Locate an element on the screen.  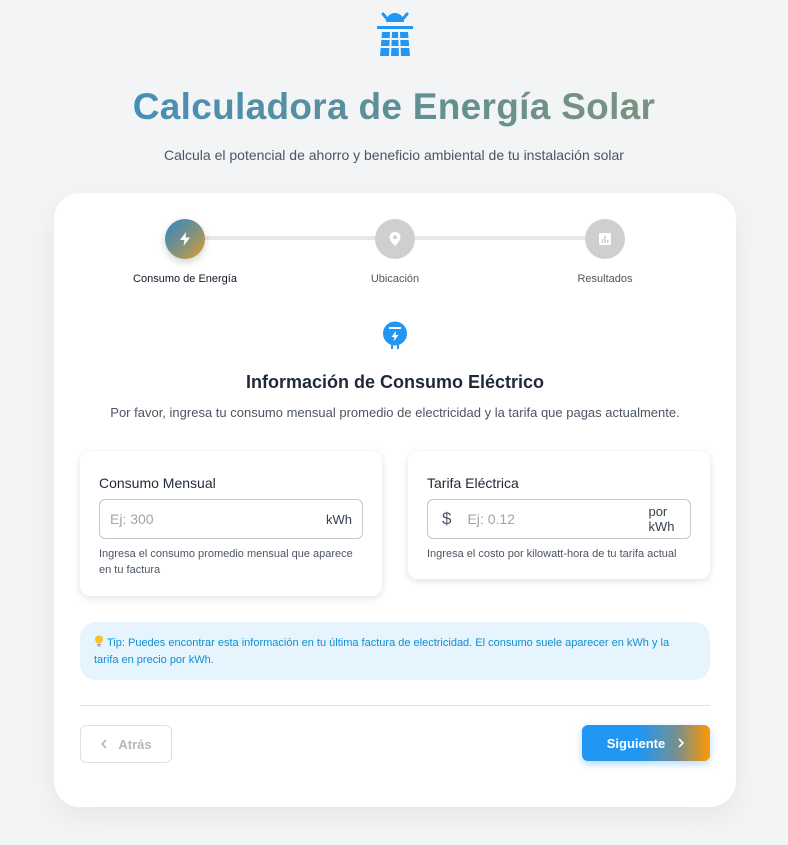
consumo-unit: kWh is located at coordinates (339, 519).